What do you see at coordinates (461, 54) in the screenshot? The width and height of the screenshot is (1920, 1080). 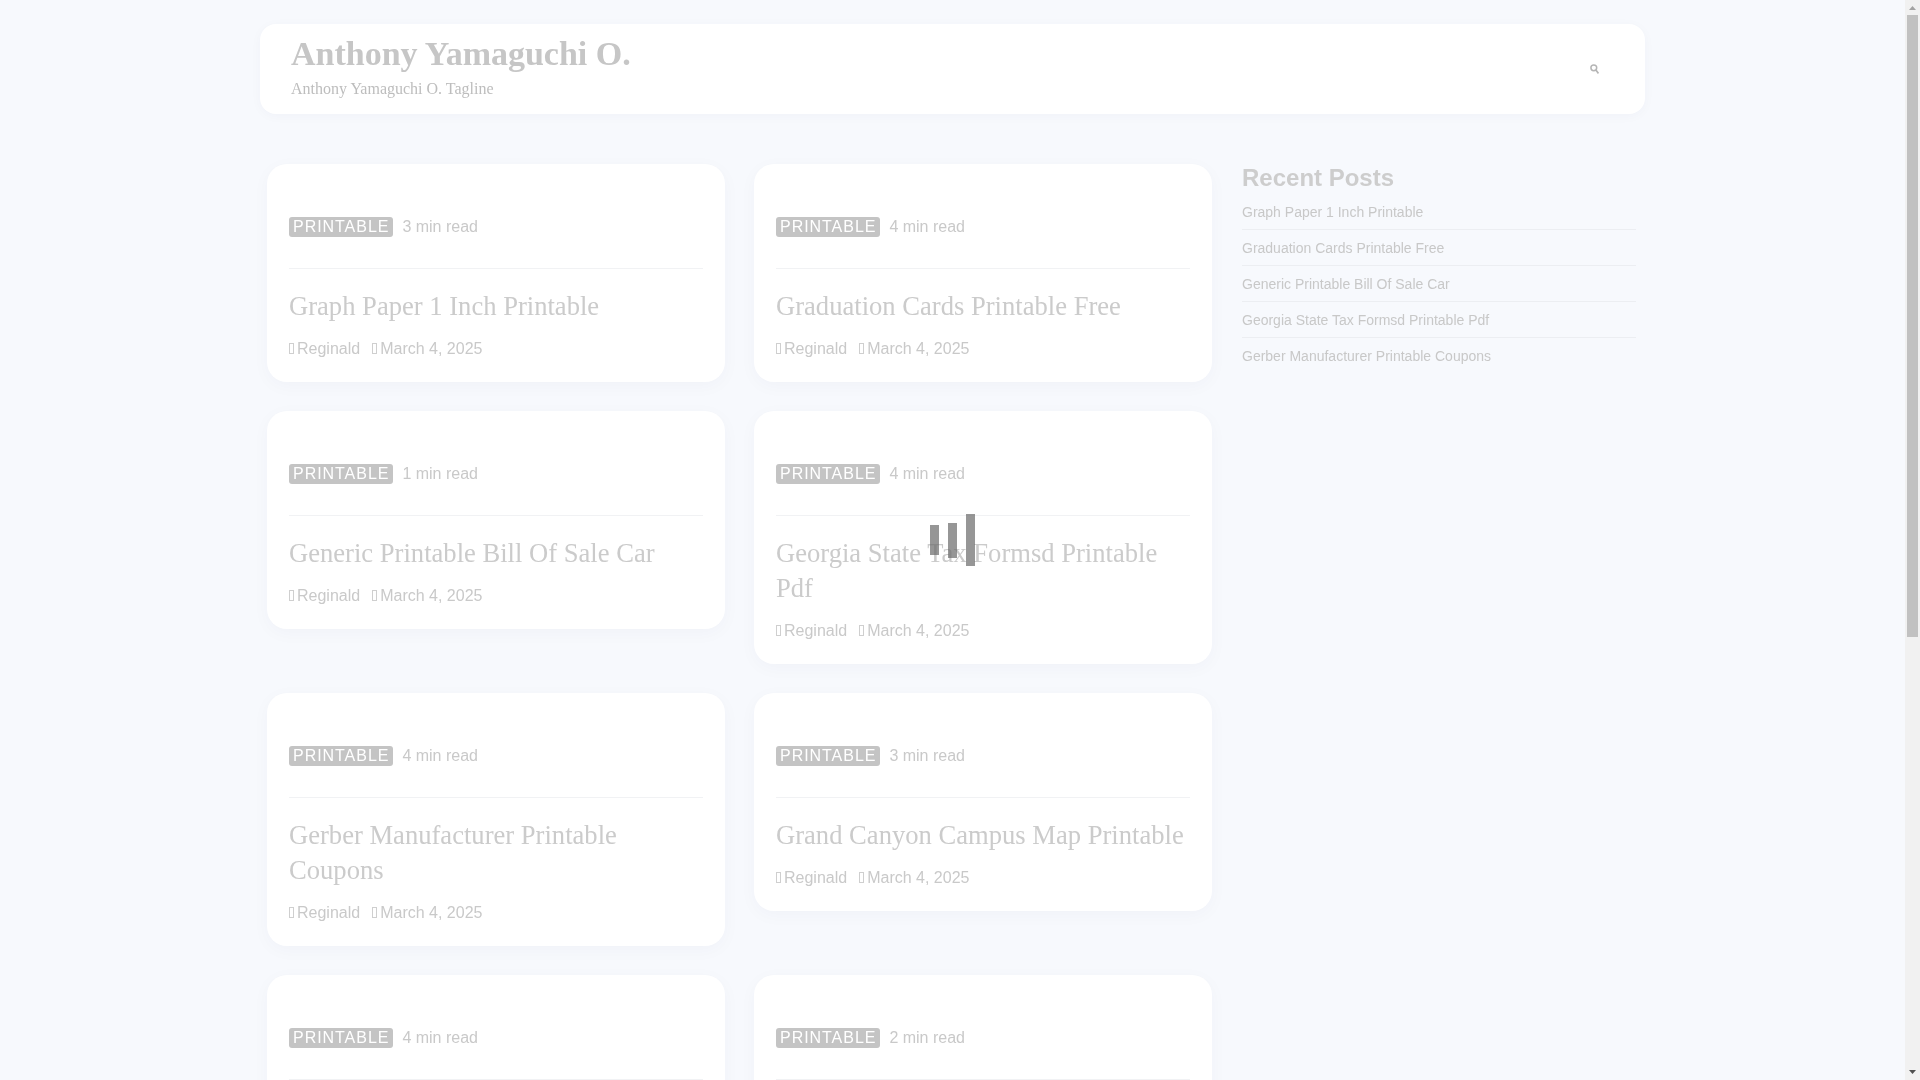 I see `site-title: Anthony Yamaguchi O.` at bounding box center [461, 54].